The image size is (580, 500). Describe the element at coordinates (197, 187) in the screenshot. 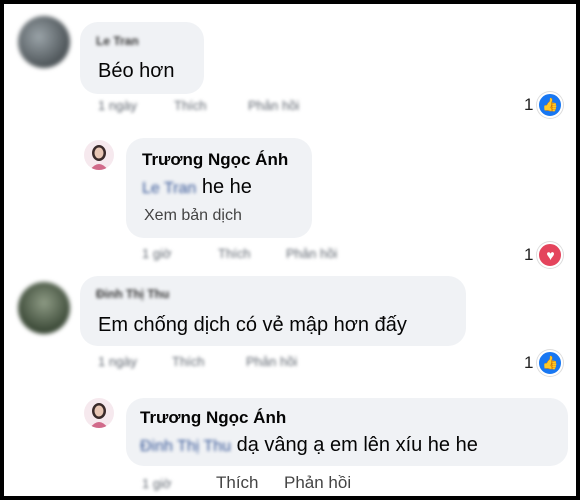

I see `comment-text: Le Tran he he` at that location.